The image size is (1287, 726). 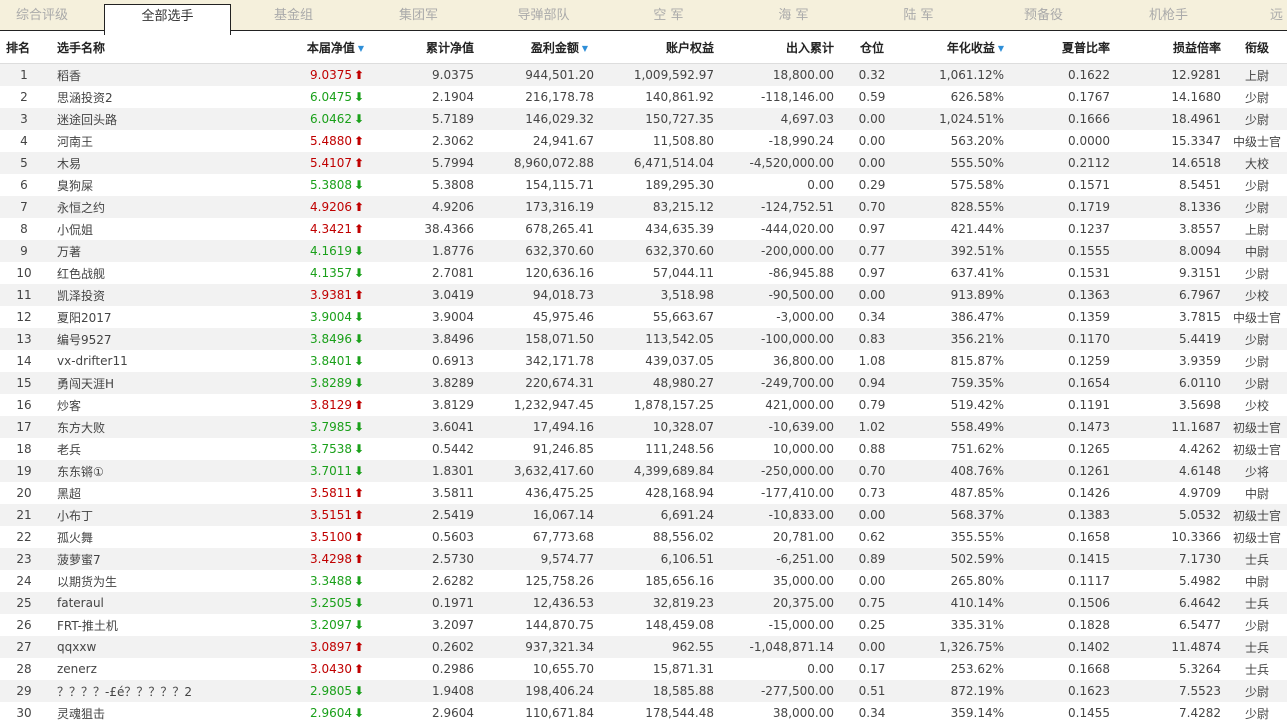 I want to click on tab-6: 海 军, so click(x=793, y=15).